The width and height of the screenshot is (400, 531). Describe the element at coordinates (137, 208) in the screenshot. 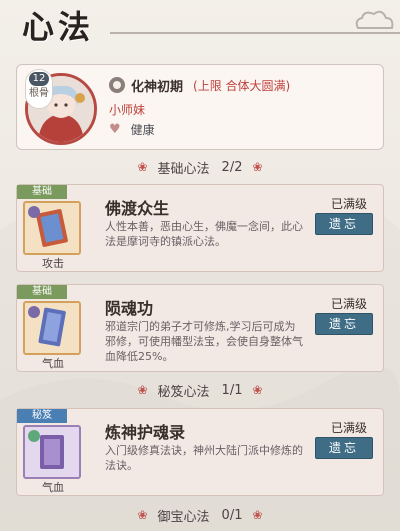

I see `skill-name: 佛渡众生` at that location.